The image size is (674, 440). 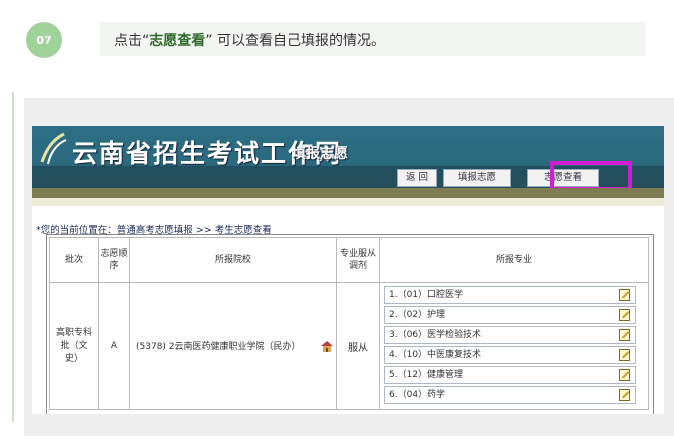 I want to click on major-label: 3.（06）医学检验技术, so click(x=435, y=335).